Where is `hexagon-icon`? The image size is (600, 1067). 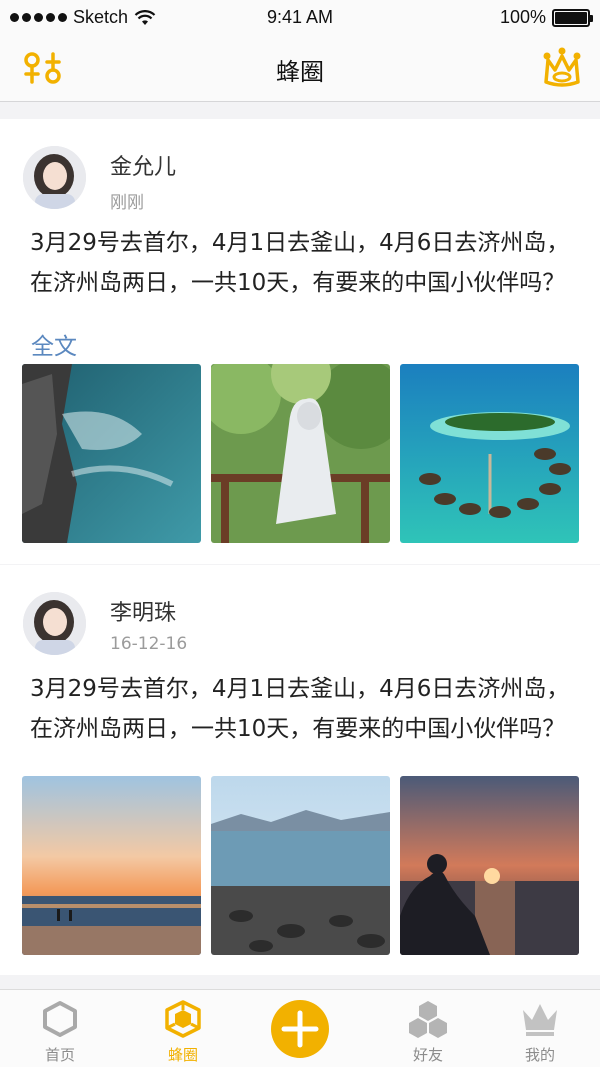 hexagon-icon is located at coordinates (60, 1019).